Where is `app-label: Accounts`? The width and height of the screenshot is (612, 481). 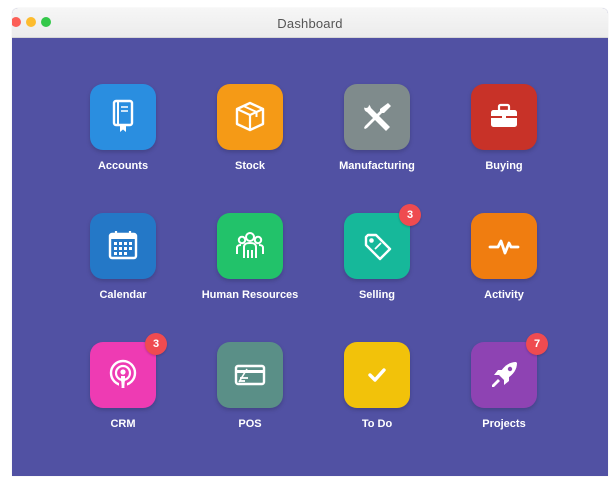
app-label: Accounts is located at coordinates (123, 166).